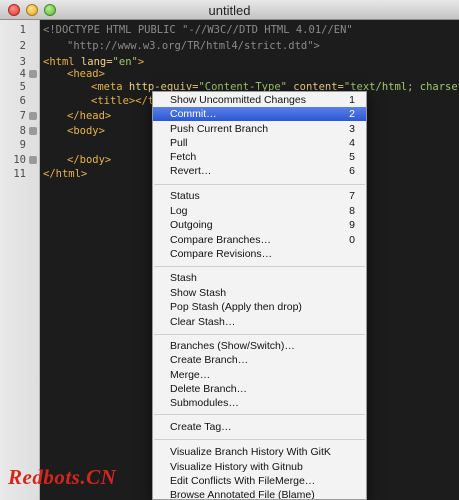 The width and height of the screenshot is (459, 500). I want to click on menu-item-shortcut: 5, so click(352, 157).